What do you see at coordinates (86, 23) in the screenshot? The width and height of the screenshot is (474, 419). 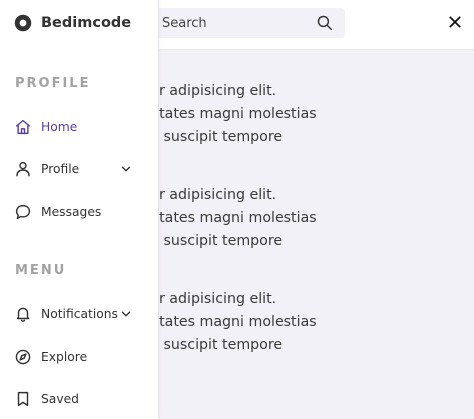 I see `brand-name: Bedimcode` at bounding box center [86, 23].